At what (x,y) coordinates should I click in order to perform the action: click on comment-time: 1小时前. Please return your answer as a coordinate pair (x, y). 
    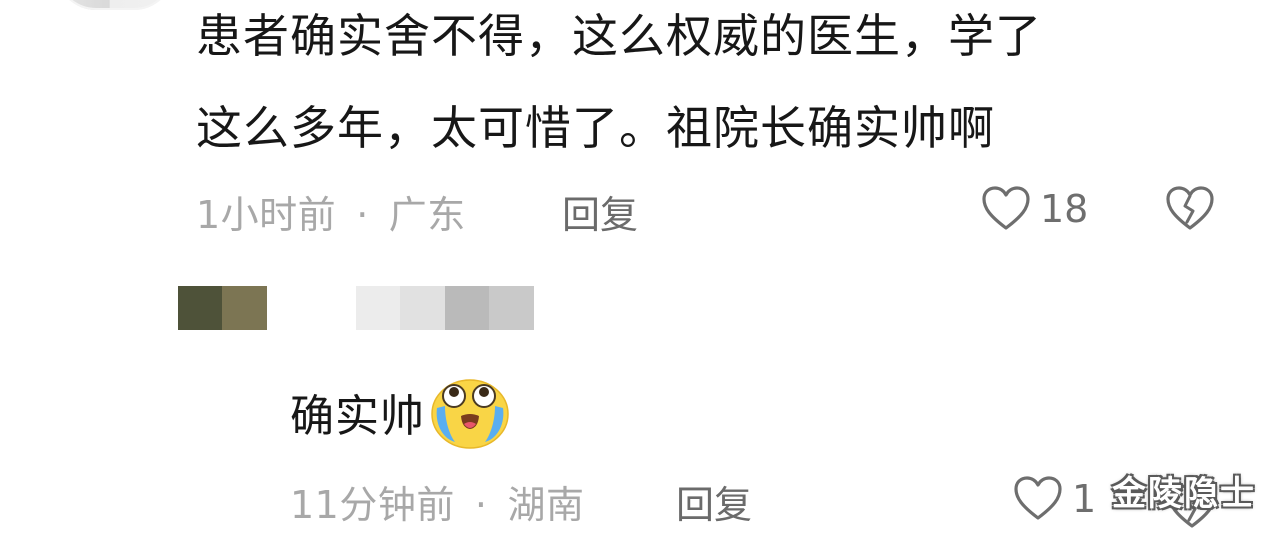
    Looking at the image, I should click on (266, 215).